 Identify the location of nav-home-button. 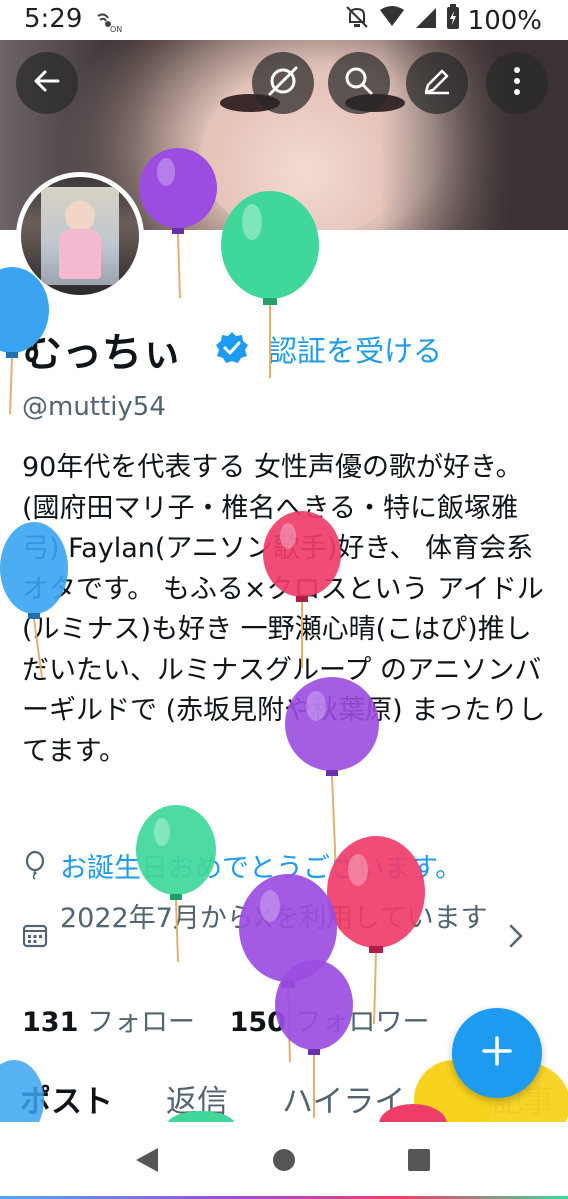
(284, 1162).